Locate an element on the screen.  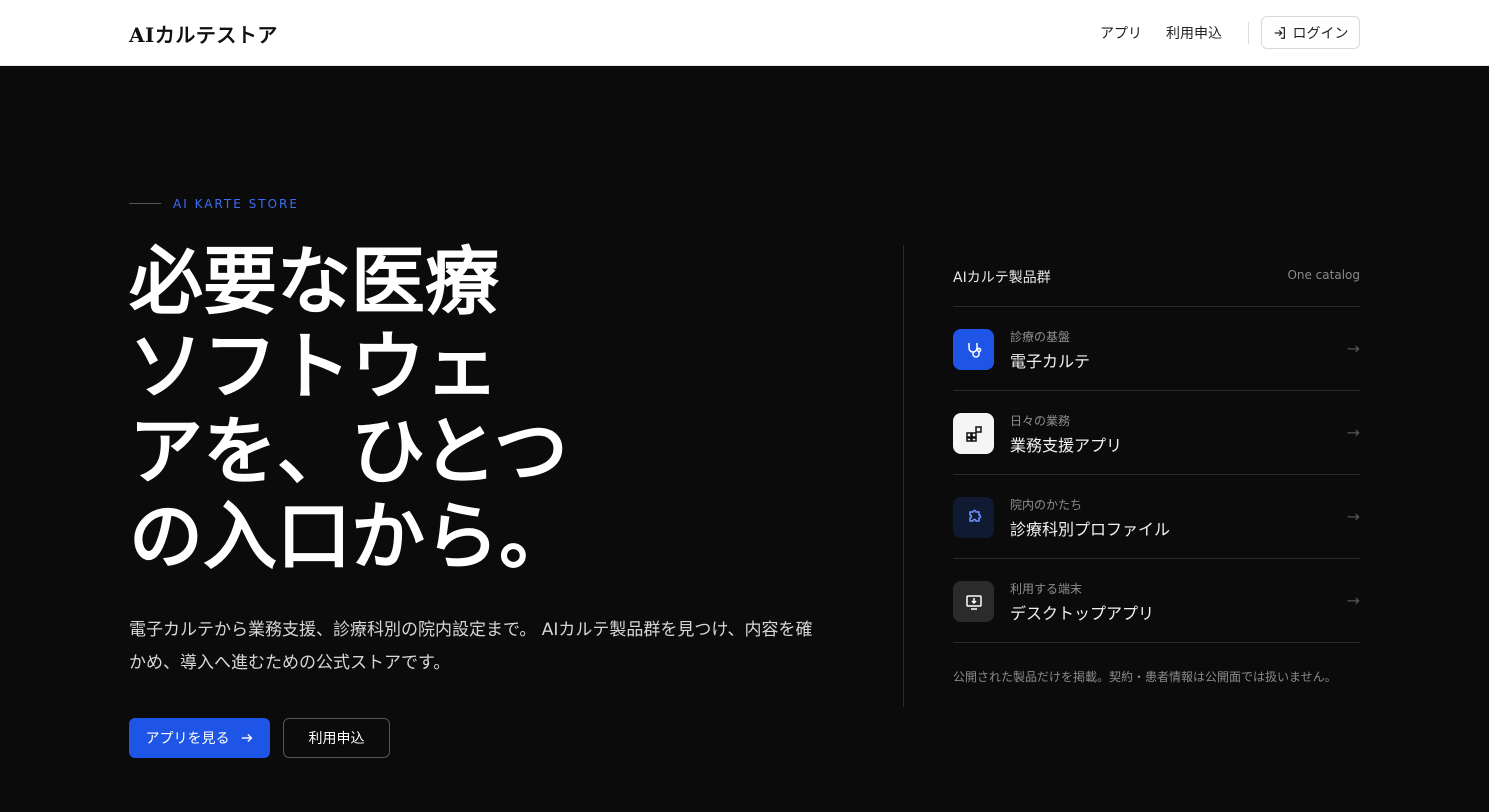
item-name: 電子カルテ is located at coordinates (1050, 361).